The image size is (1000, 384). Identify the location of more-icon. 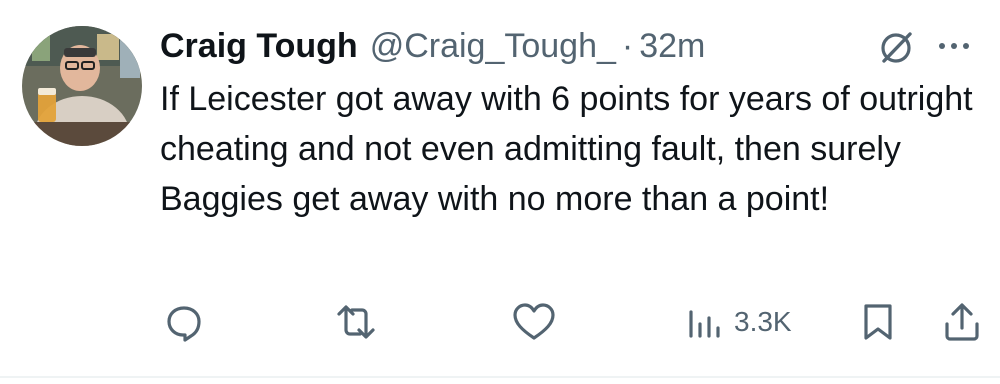
(954, 46).